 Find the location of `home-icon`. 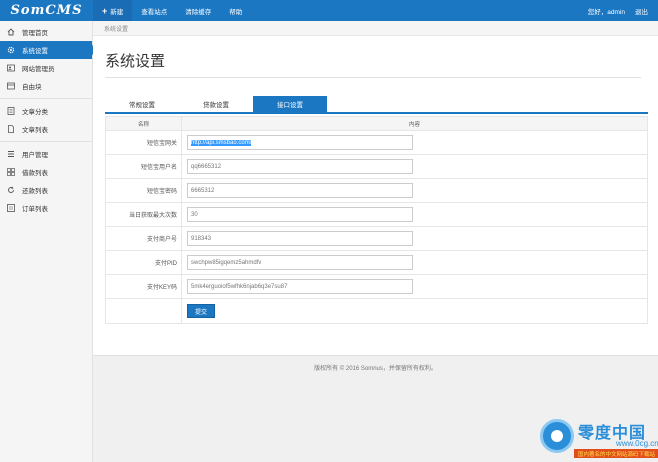

home-icon is located at coordinates (11, 32).